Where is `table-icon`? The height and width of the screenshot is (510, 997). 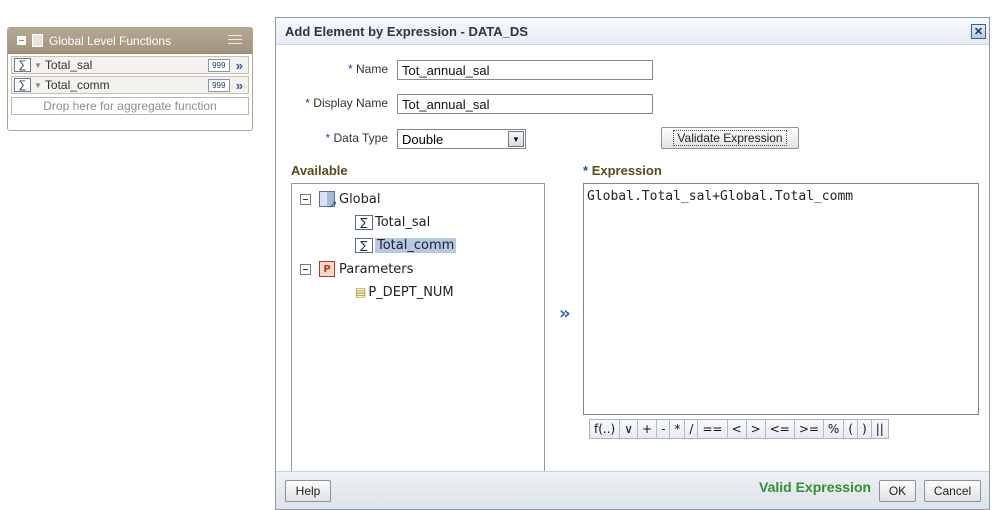
table-icon is located at coordinates (37, 40).